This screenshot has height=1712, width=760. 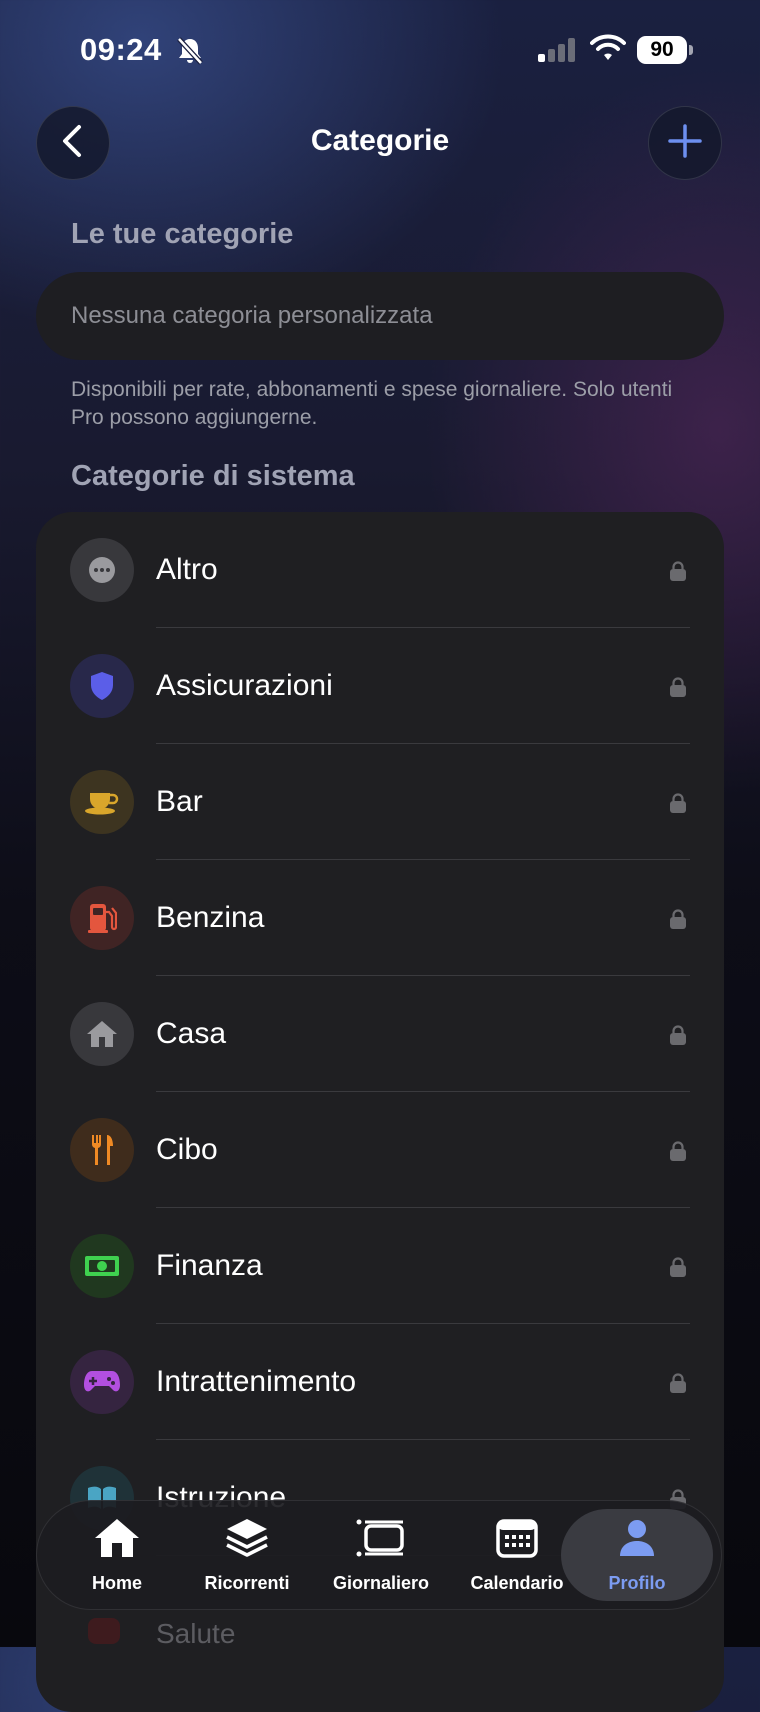 I want to click on fork-knife-icon, so click(x=102, y=1150).